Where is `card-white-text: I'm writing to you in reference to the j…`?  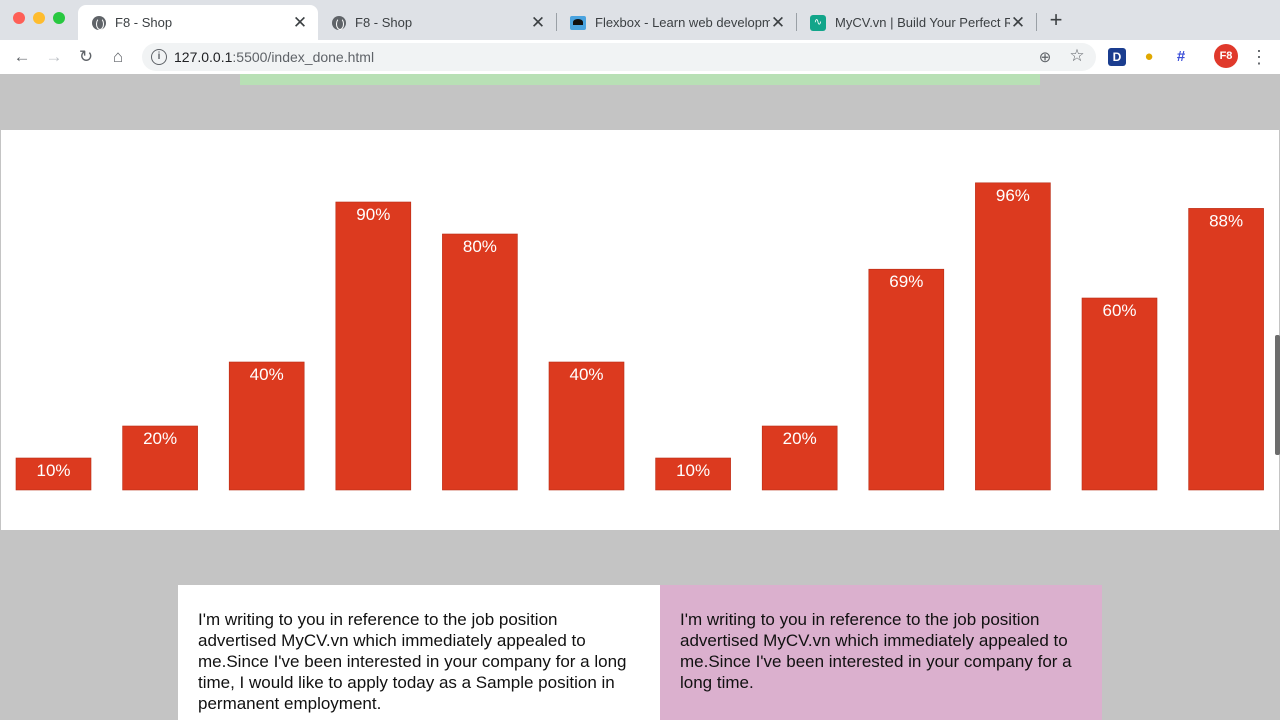 card-white-text: I'm writing to you in reference to the j… is located at coordinates (412, 661).